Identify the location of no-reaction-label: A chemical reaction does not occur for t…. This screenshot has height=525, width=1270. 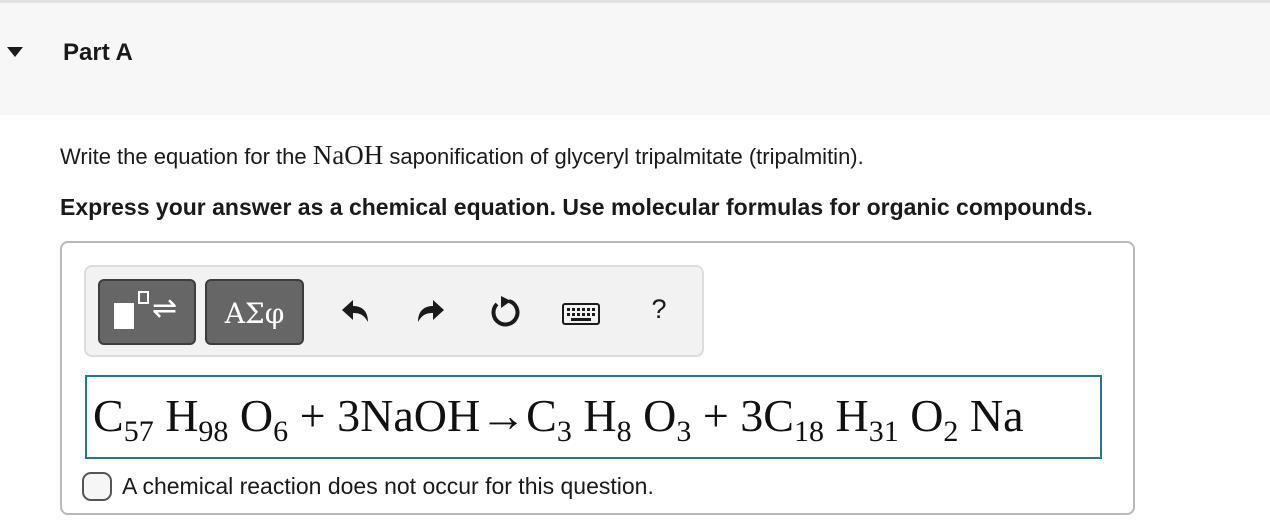
(388, 486).